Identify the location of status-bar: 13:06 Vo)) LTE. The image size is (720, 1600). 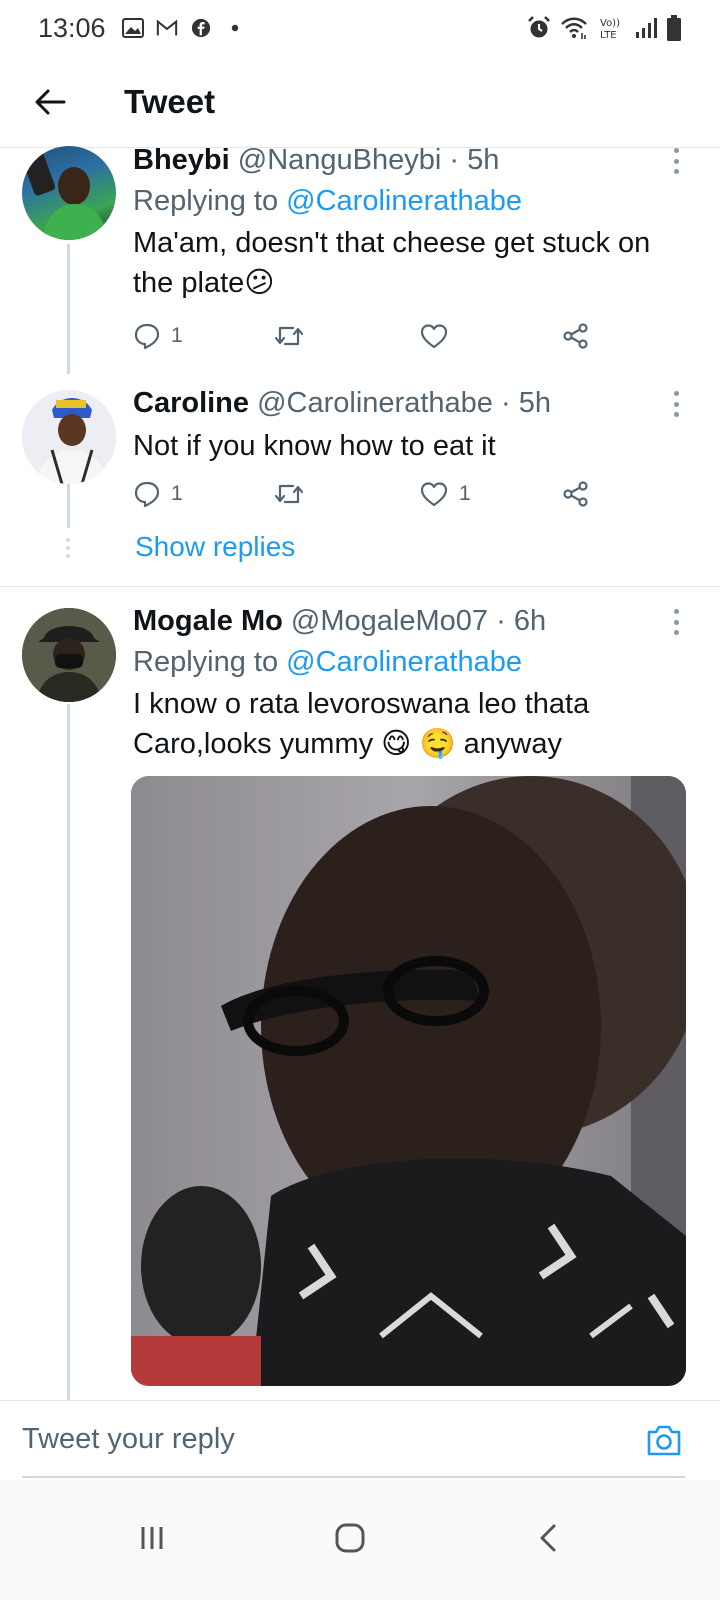
(360, 28).